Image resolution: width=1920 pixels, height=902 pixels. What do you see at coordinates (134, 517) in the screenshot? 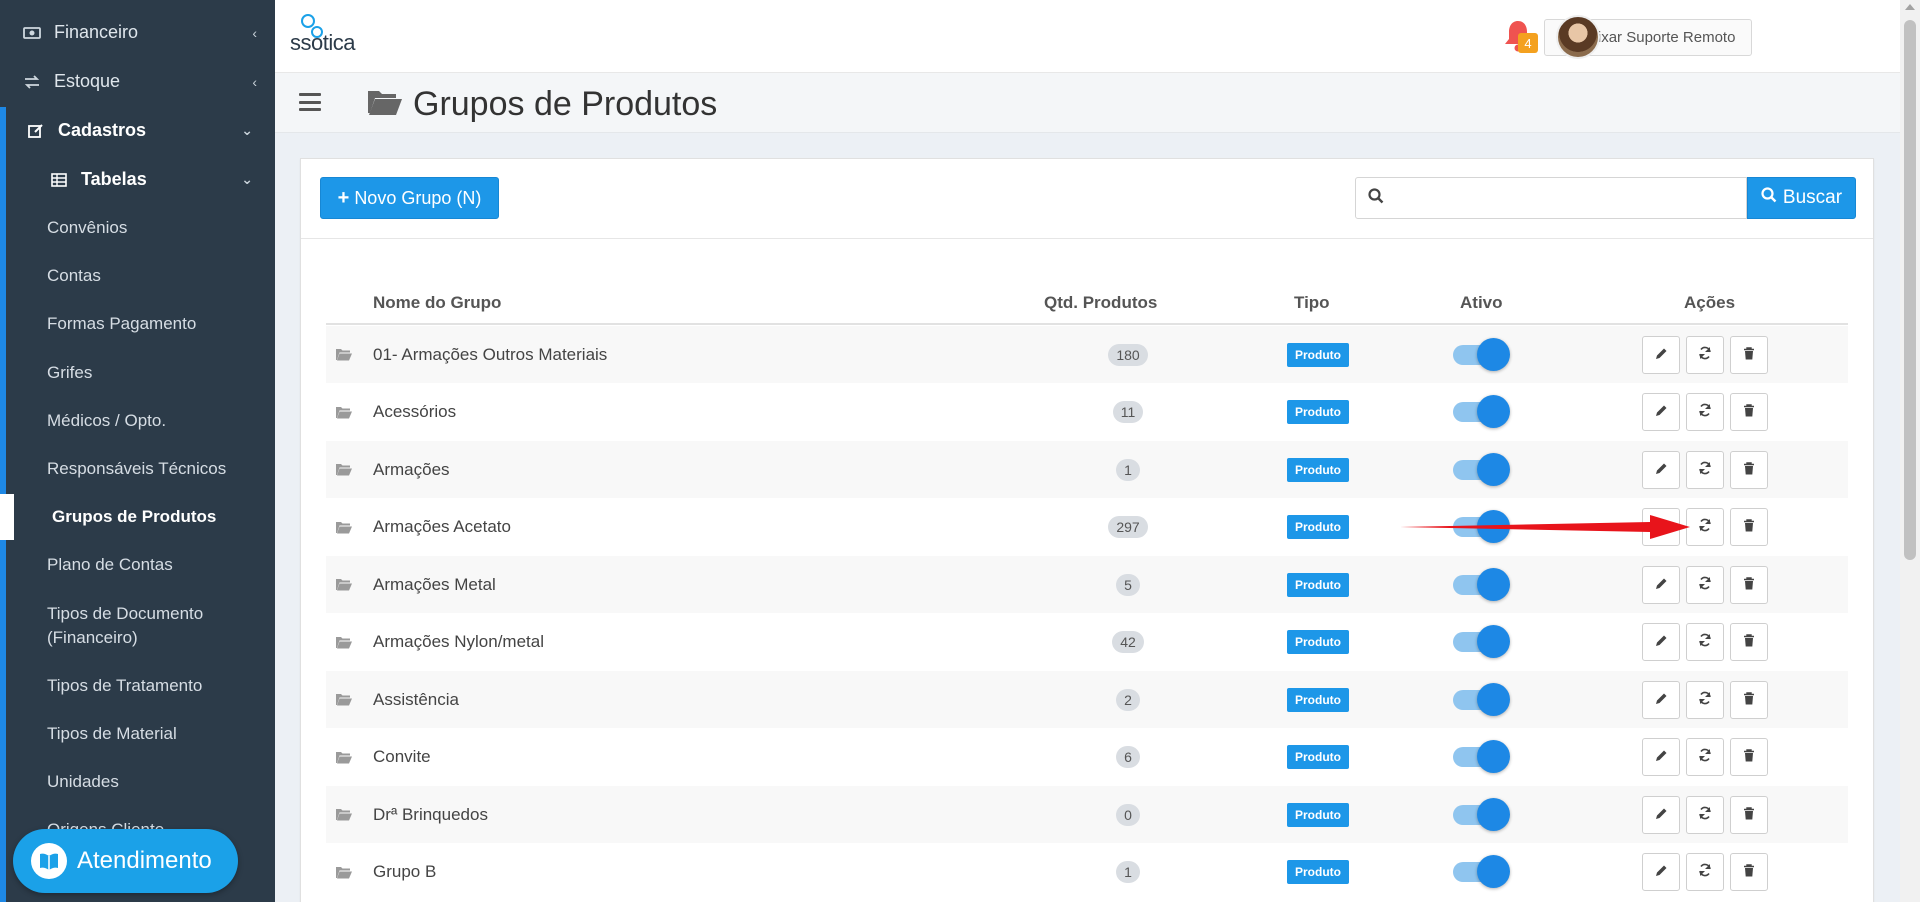
I see `sidebar-subitem-grupos-de-produtos: Grupos de Produtos` at bounding box center [134, 517].